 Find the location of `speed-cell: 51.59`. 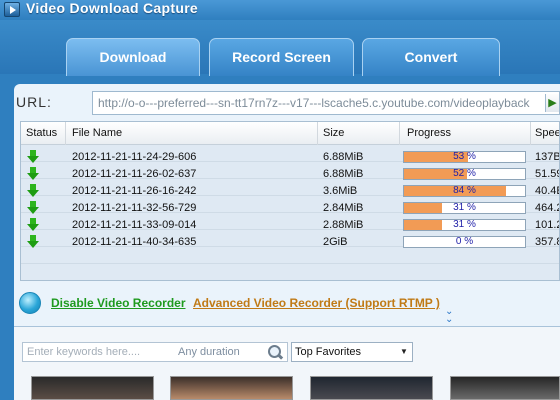

speed-cell: 51.59 is located at coordinates (547, 174).